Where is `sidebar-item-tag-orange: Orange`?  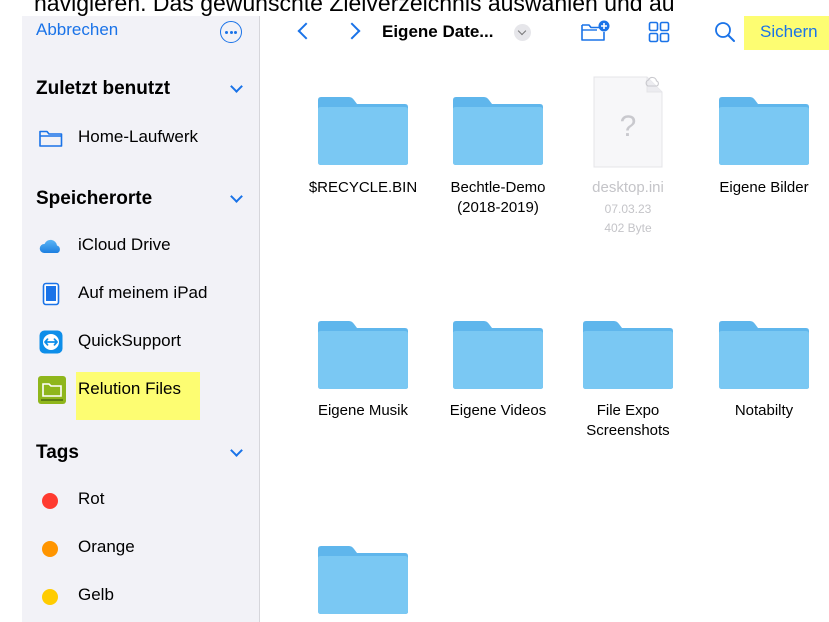 sidebar-item-tag-orange: Orange is located at coordinates (141, 548).